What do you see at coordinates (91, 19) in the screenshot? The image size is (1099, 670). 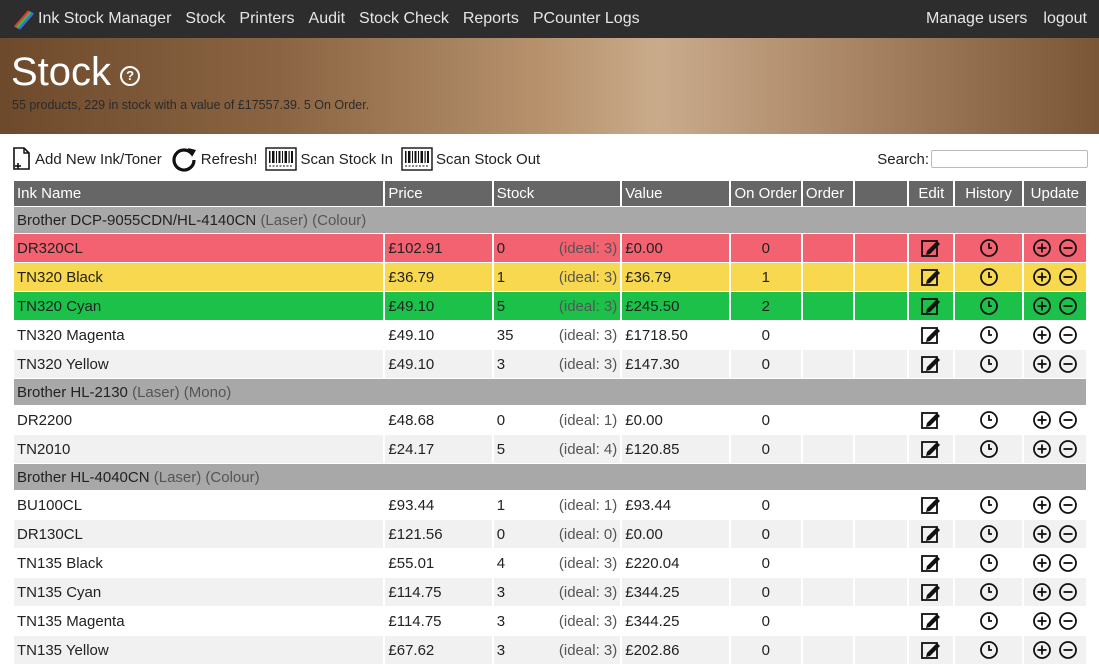 I see `brand: Ink Stock Manager` at bounding box center [91, 19].